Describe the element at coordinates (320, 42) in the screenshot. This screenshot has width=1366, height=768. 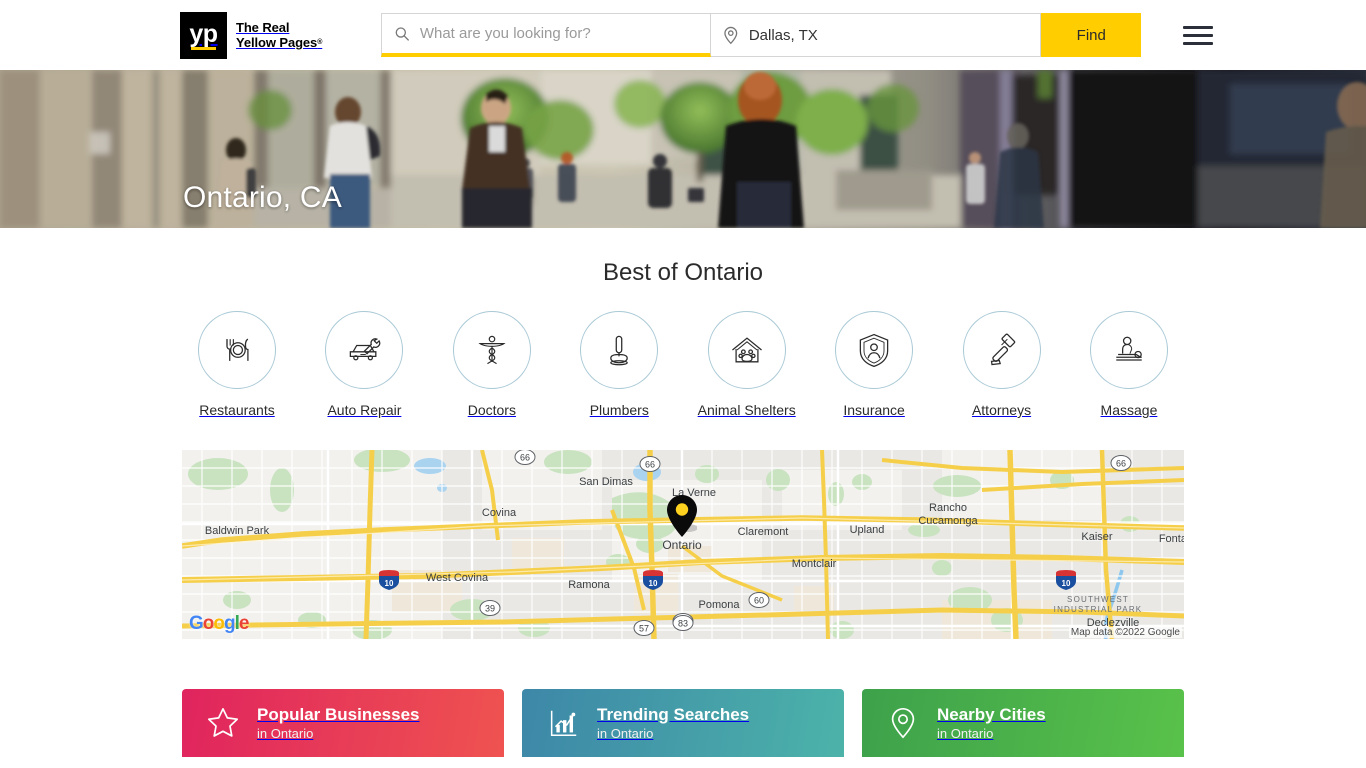
I see `yp-logo-trademark: ®` at that location.